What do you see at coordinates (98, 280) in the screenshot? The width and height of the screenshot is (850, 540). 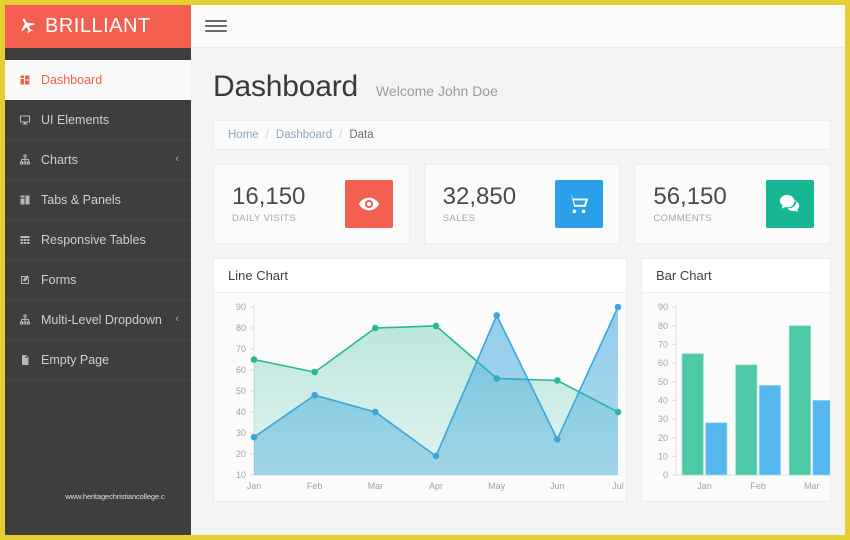 I see `sidebar-item-forms: Forms` at bounding box center [98, 280].